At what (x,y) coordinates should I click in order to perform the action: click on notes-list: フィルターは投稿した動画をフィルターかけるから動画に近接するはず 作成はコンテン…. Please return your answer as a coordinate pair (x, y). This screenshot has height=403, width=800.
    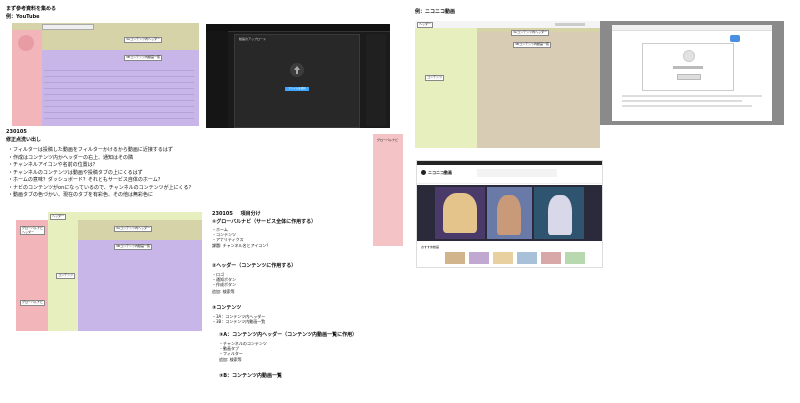
    Looking at the image, I should click on (100, 173).